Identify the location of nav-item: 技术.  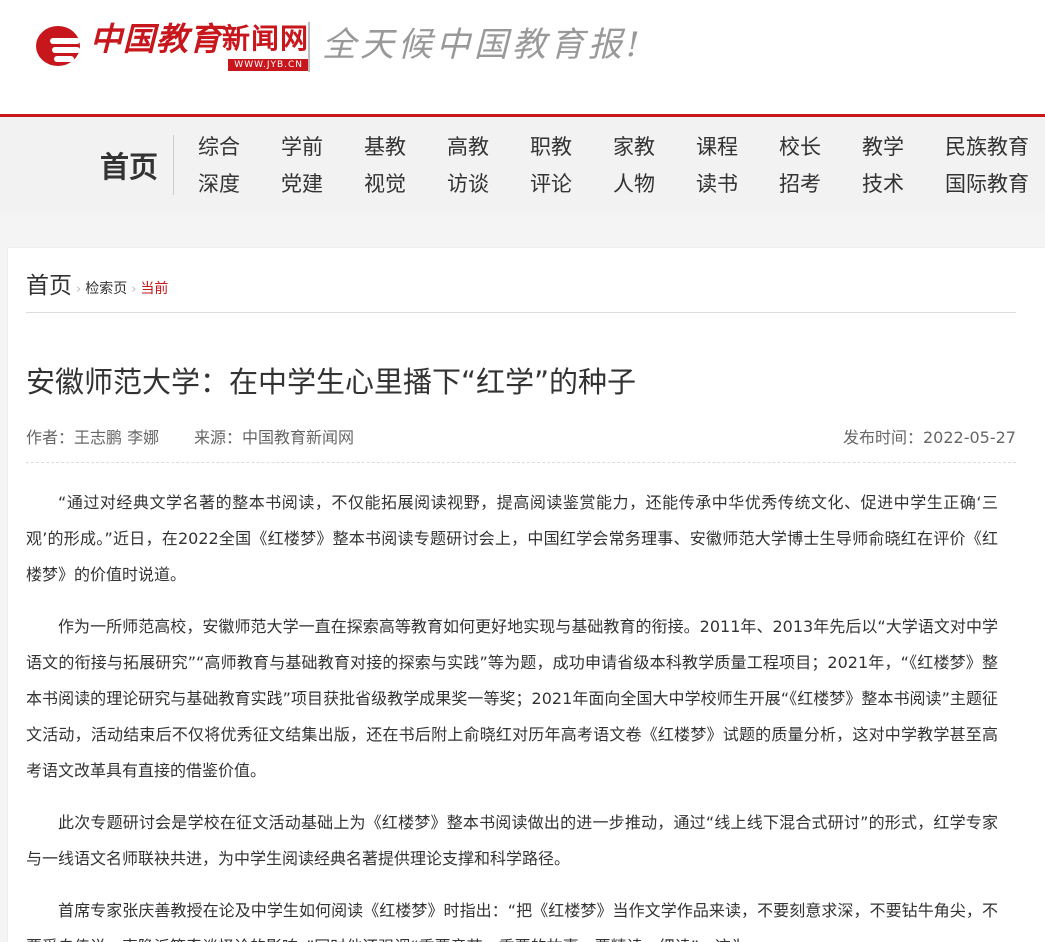
(903, 184).